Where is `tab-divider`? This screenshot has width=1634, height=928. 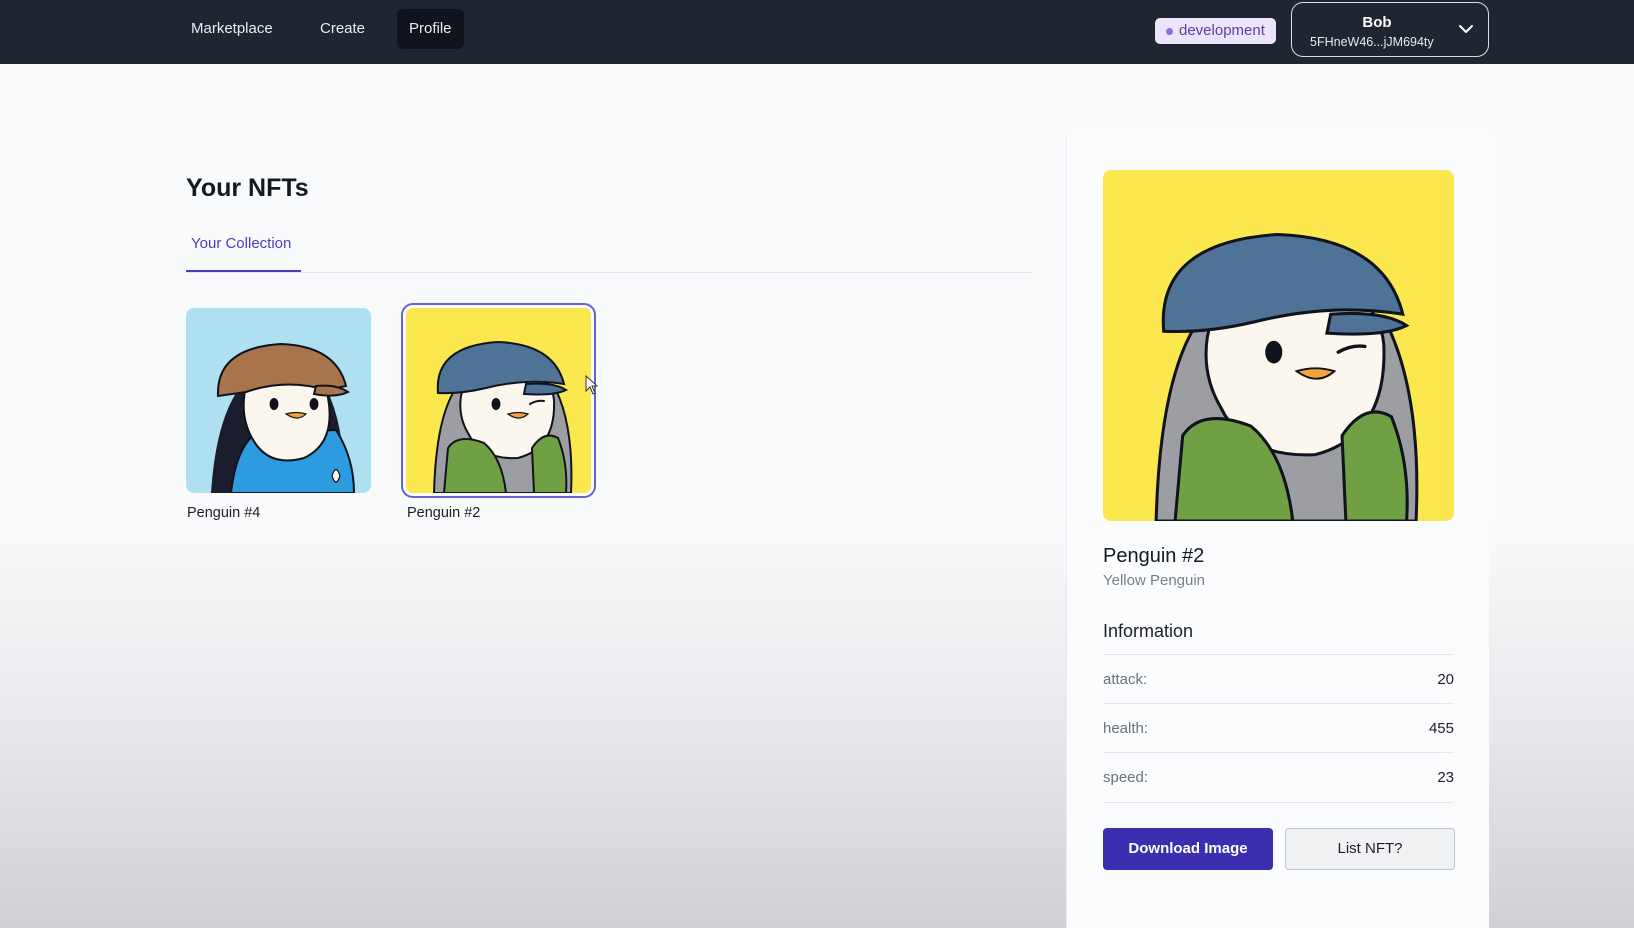 tab-divider is located at coordinates (608, 272).